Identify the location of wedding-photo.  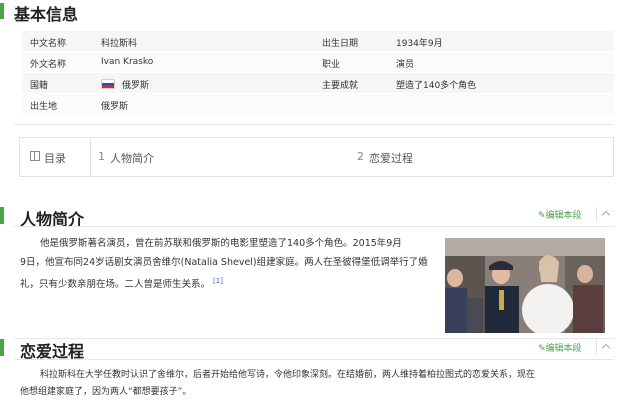
(525, 285).